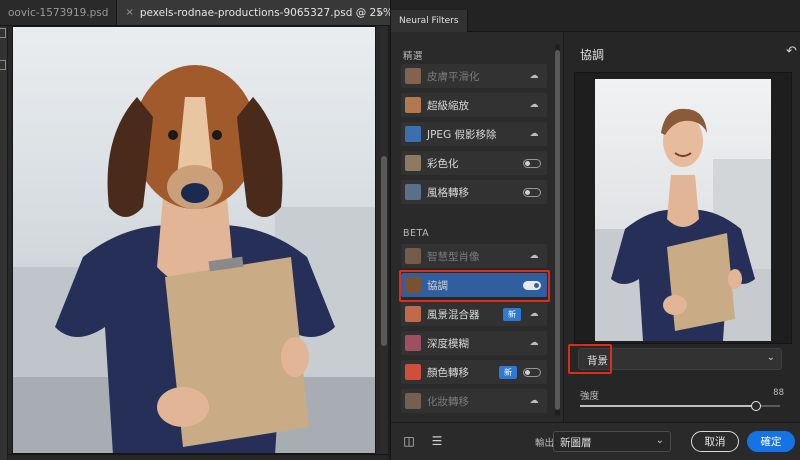 This screenshot has width=800, height=460. Describe the element at coordinates (756, 406) in the screenshot. I see `slider-knob` at that location.